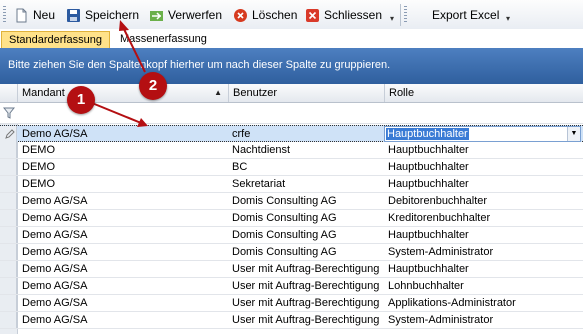 Image resolution: width=583 pixels, height=334 pixels. I want to click on annotation-marker-1: 1, so click(81, 100).